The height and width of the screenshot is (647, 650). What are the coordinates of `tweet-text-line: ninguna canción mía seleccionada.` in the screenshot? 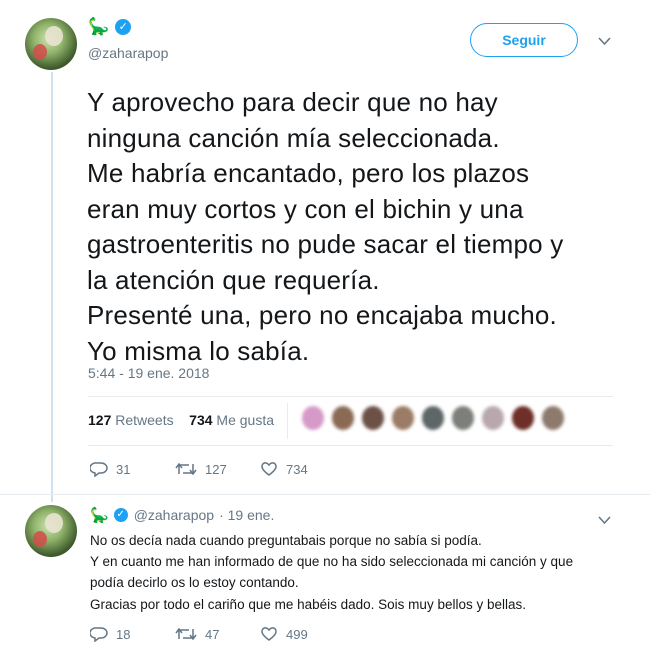 It's located at (293, 137).